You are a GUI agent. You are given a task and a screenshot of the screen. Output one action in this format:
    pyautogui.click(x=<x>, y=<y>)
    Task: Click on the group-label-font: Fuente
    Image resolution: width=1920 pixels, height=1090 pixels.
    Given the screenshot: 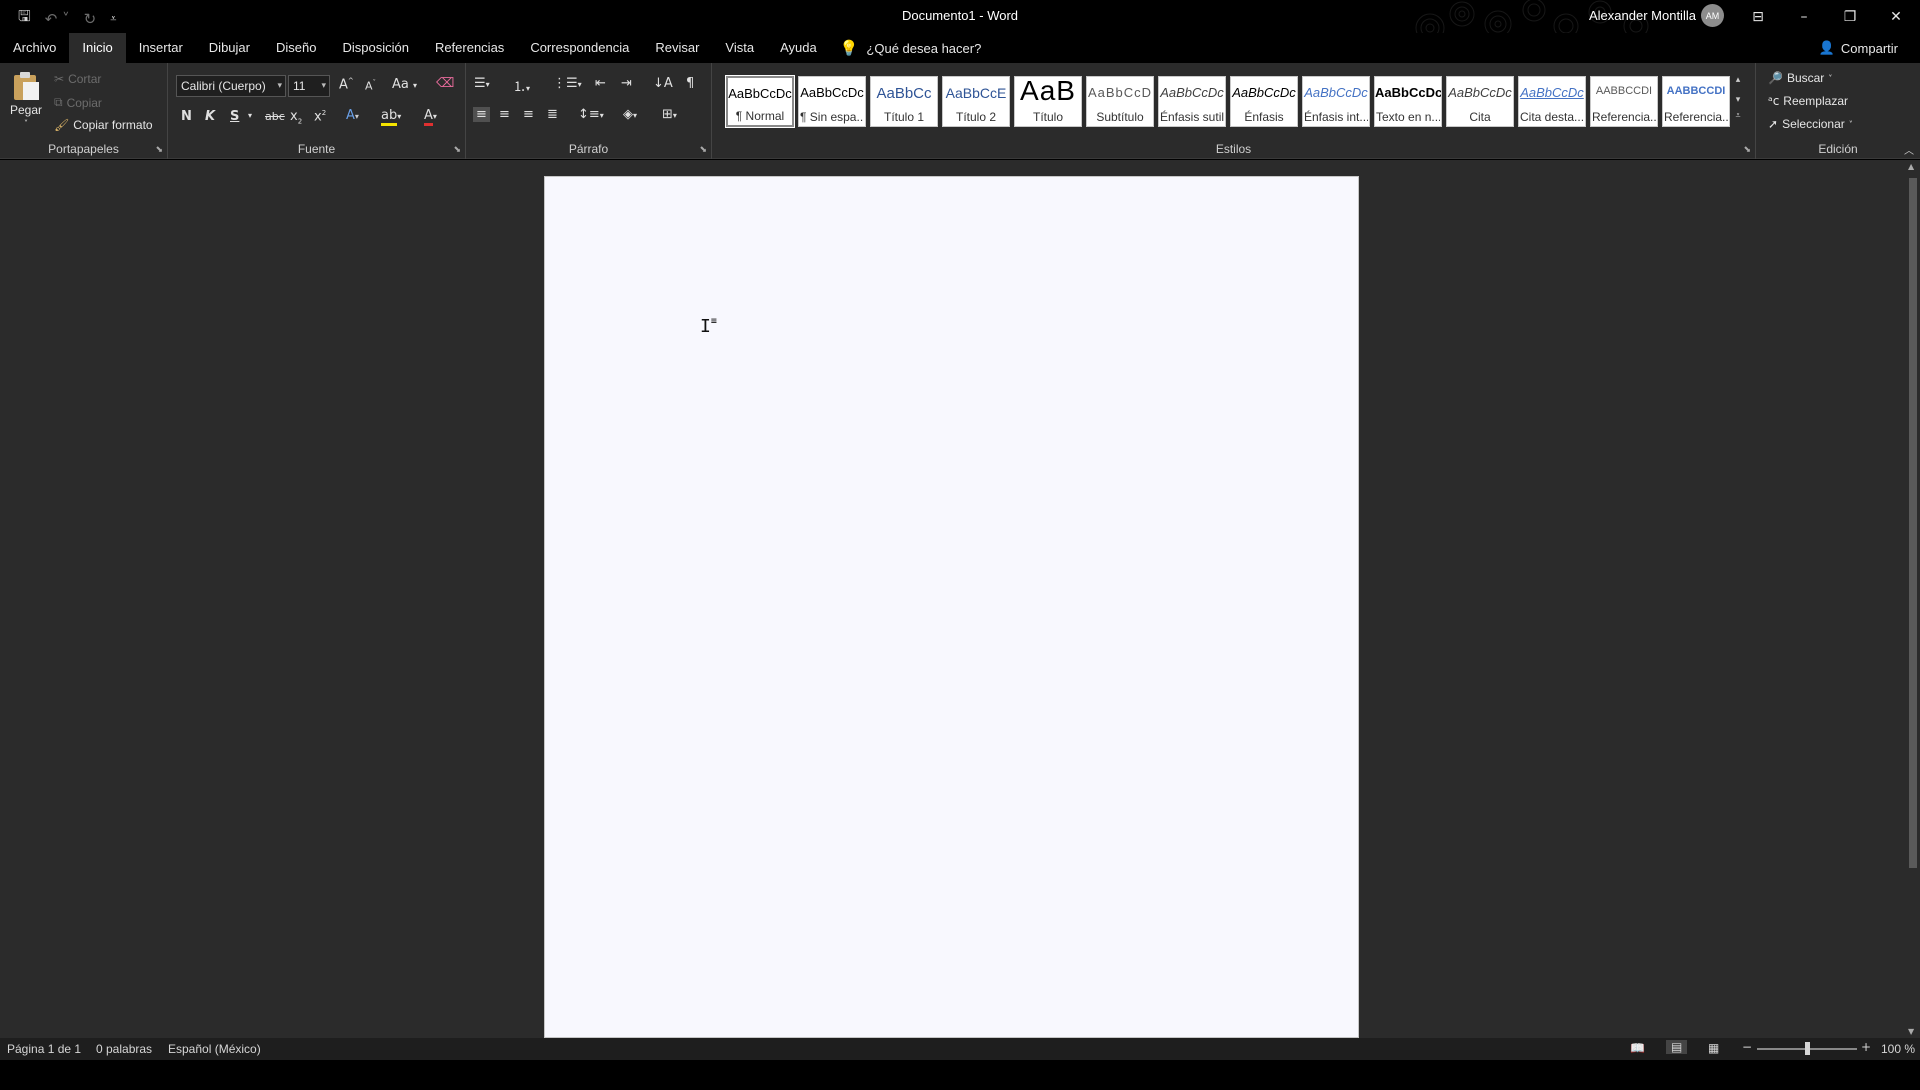 What is the action you would take?
    pyautogui.click(x=316, y=149)
    